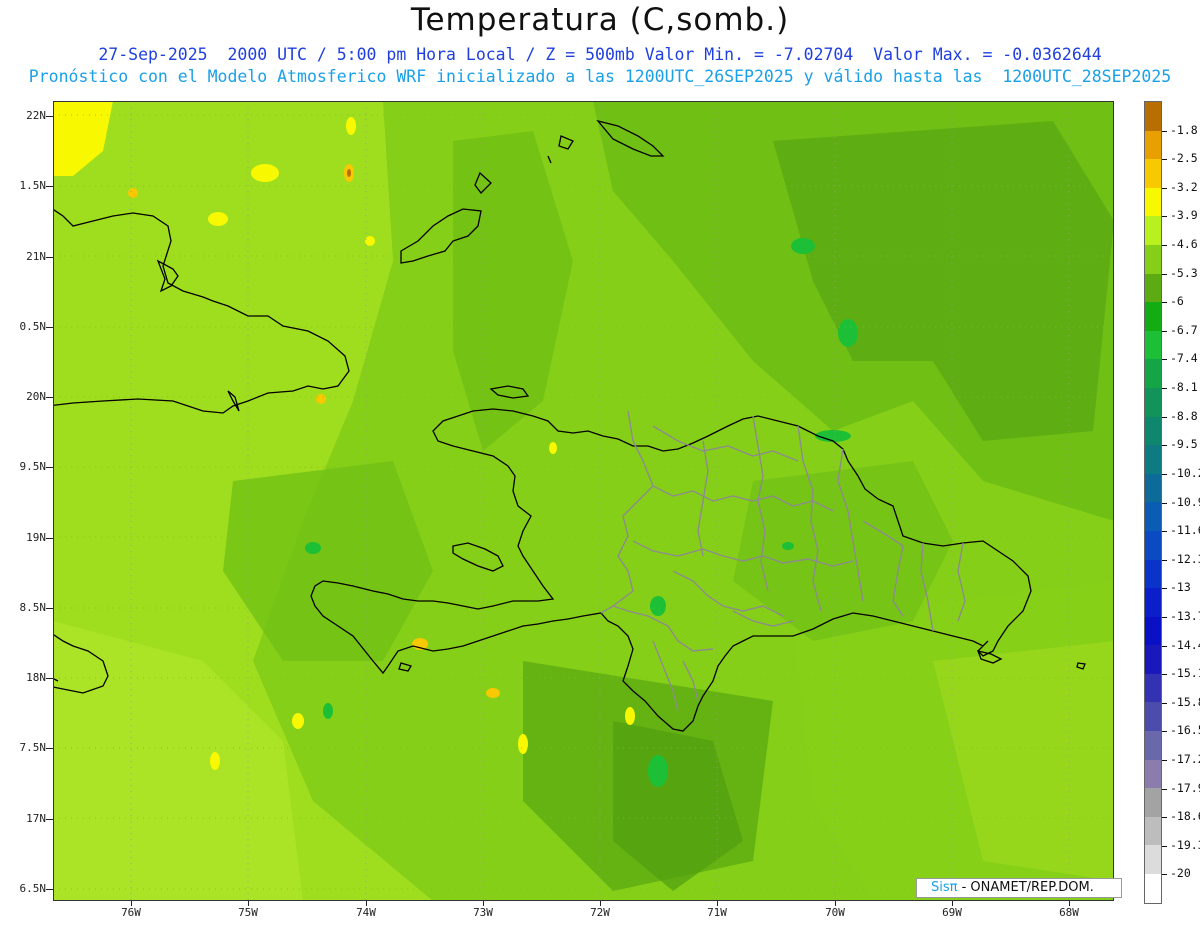 This screenshot has height=927, width=1200. Describe the element at coordinates (483, 912) in the screenshot. I see `lon-label-73w: 73W` at that location.